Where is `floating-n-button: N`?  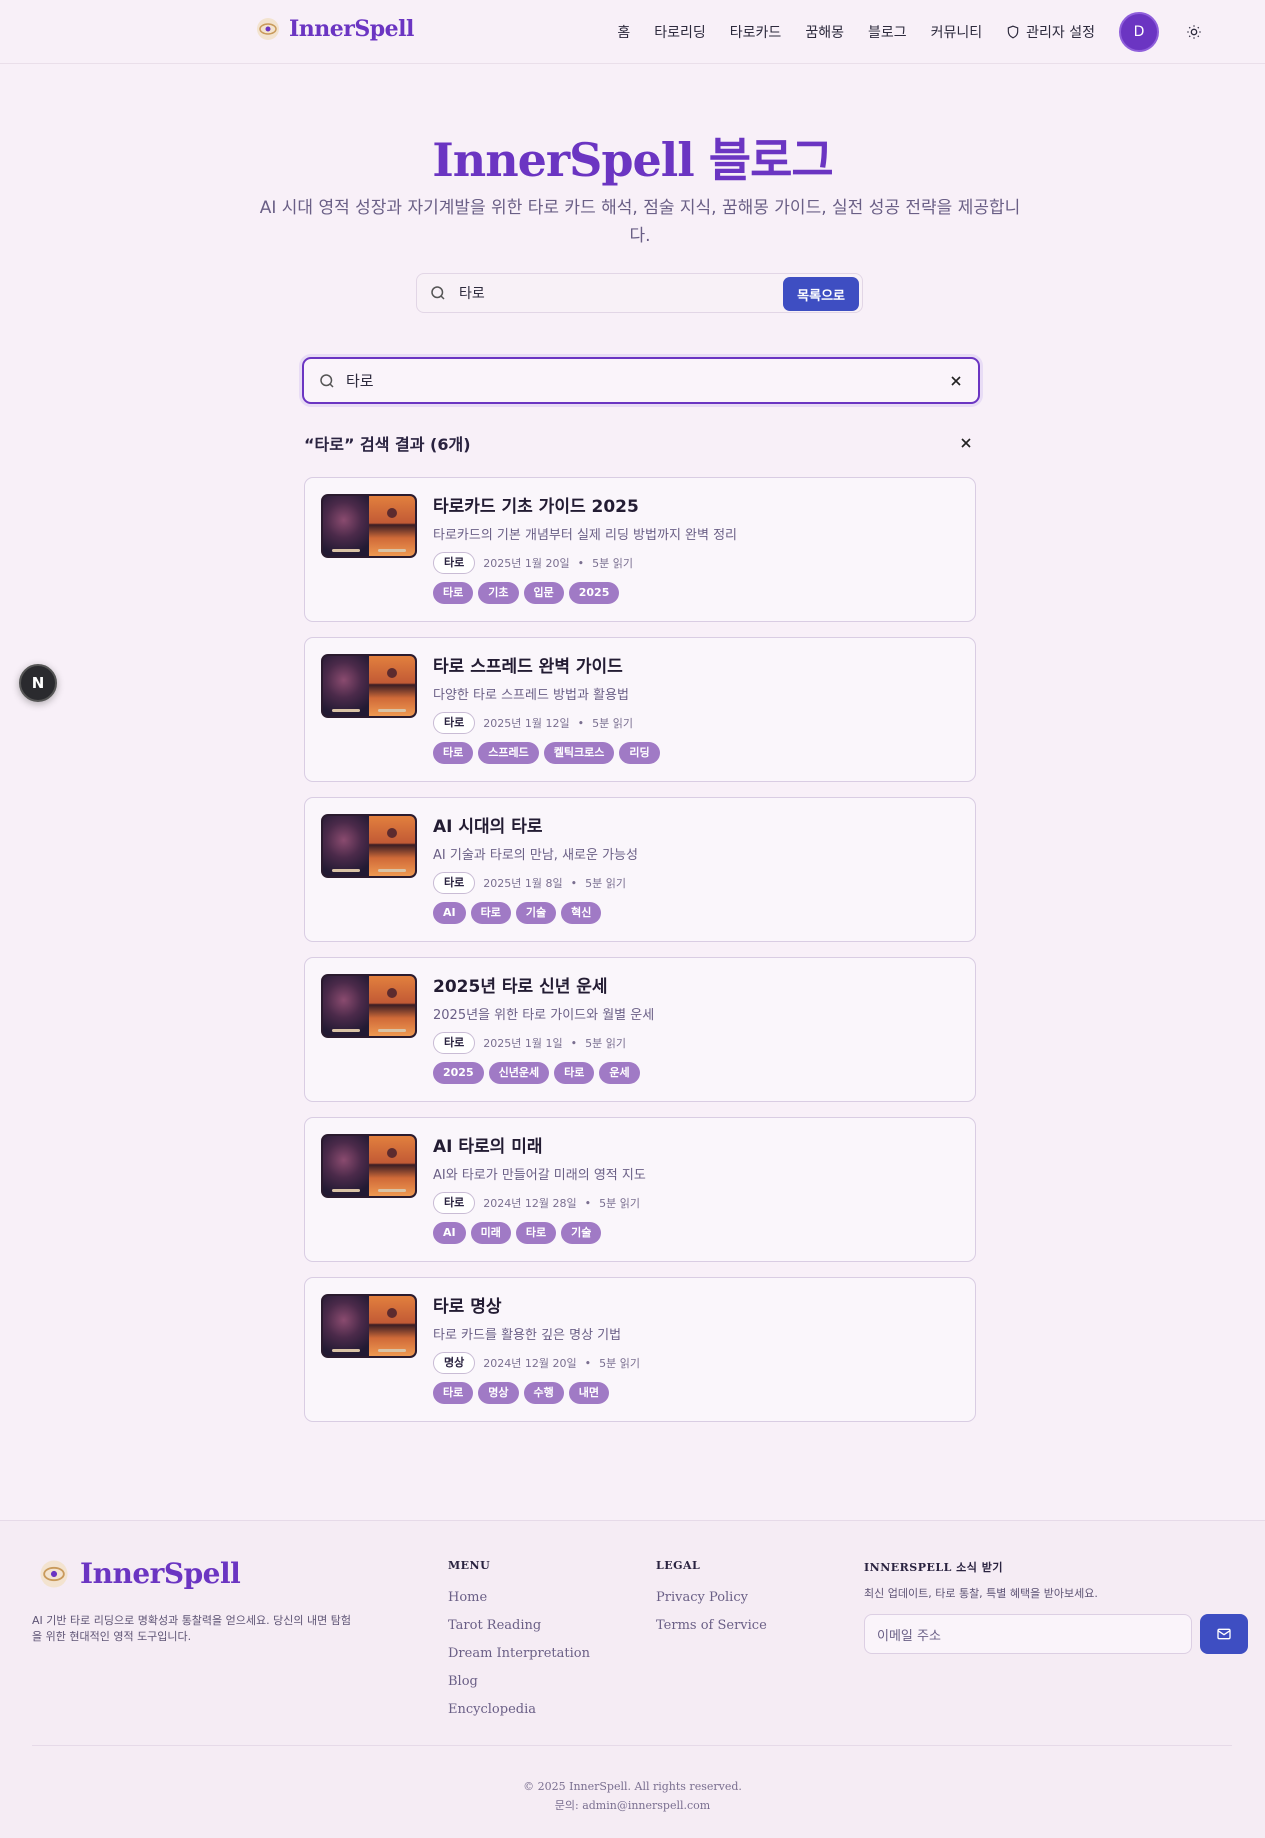 floating-n-button: N is located at coordinates (38, 683).